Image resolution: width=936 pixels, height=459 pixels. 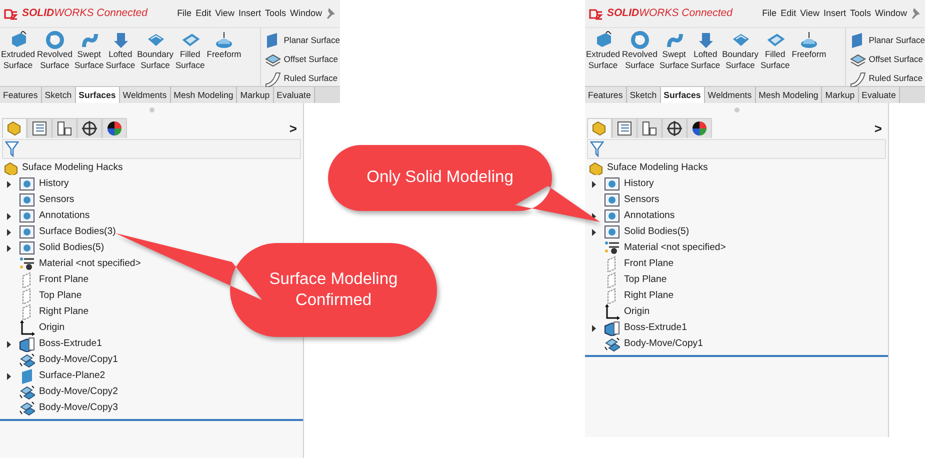 What do you see at coordinates (77, 232) in the screenshot?
I see `tree-item: Surface Bodies(3)` at bounding box center [77, 232].